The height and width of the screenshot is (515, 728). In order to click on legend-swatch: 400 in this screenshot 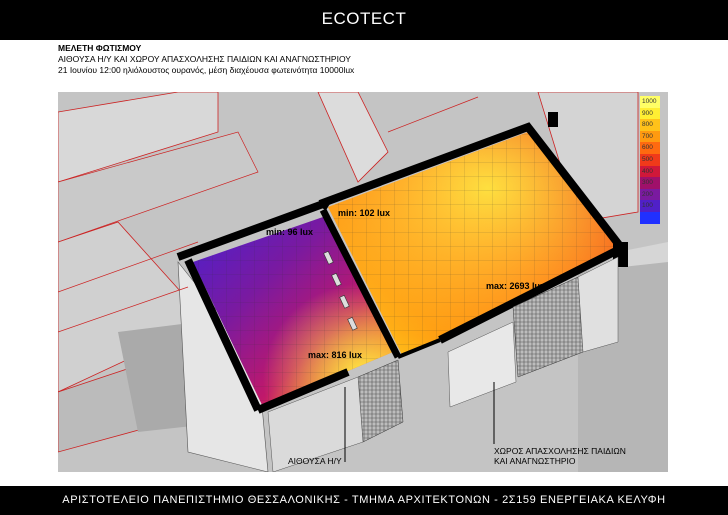, I will do `click(650, 171)`.